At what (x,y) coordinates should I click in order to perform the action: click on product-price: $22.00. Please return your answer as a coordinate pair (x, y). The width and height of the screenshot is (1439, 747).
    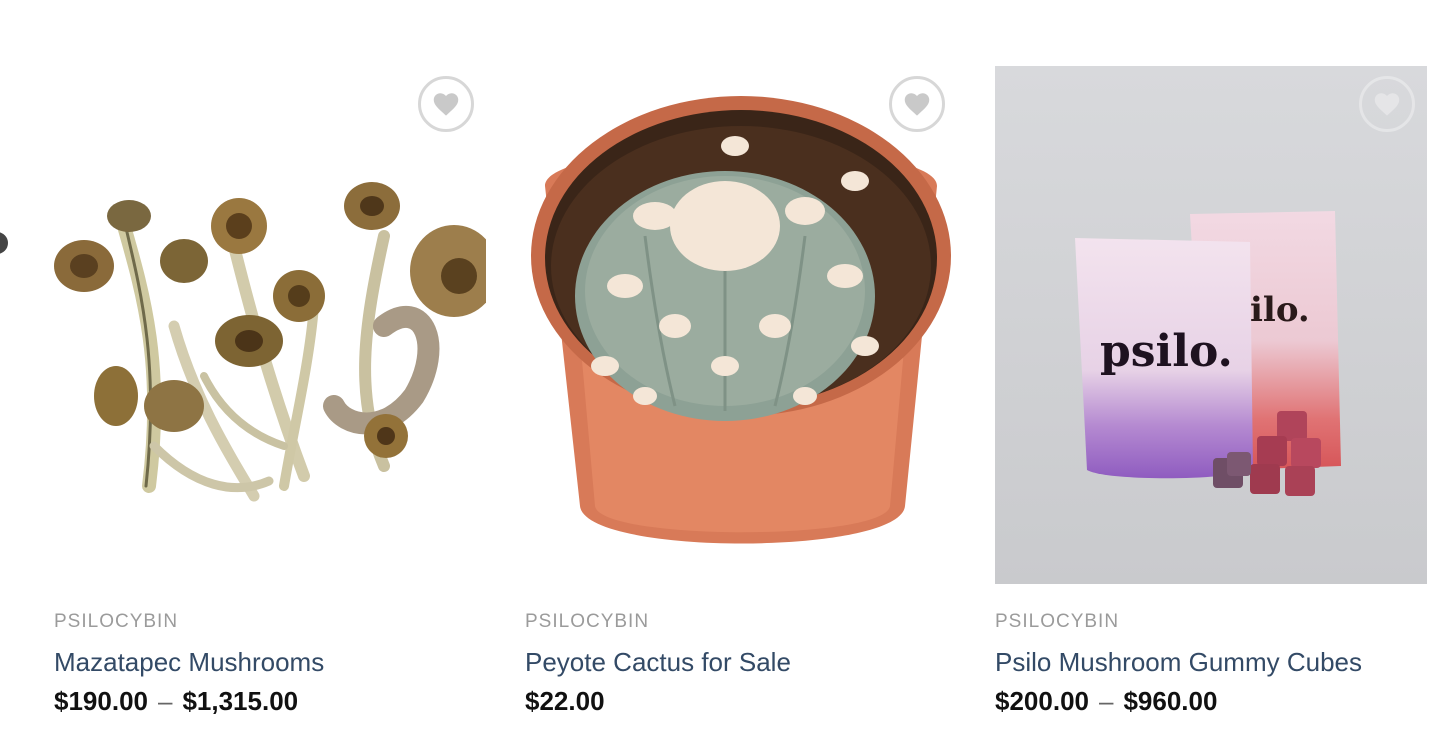
    Looking at the image, I should click on (741, 701).